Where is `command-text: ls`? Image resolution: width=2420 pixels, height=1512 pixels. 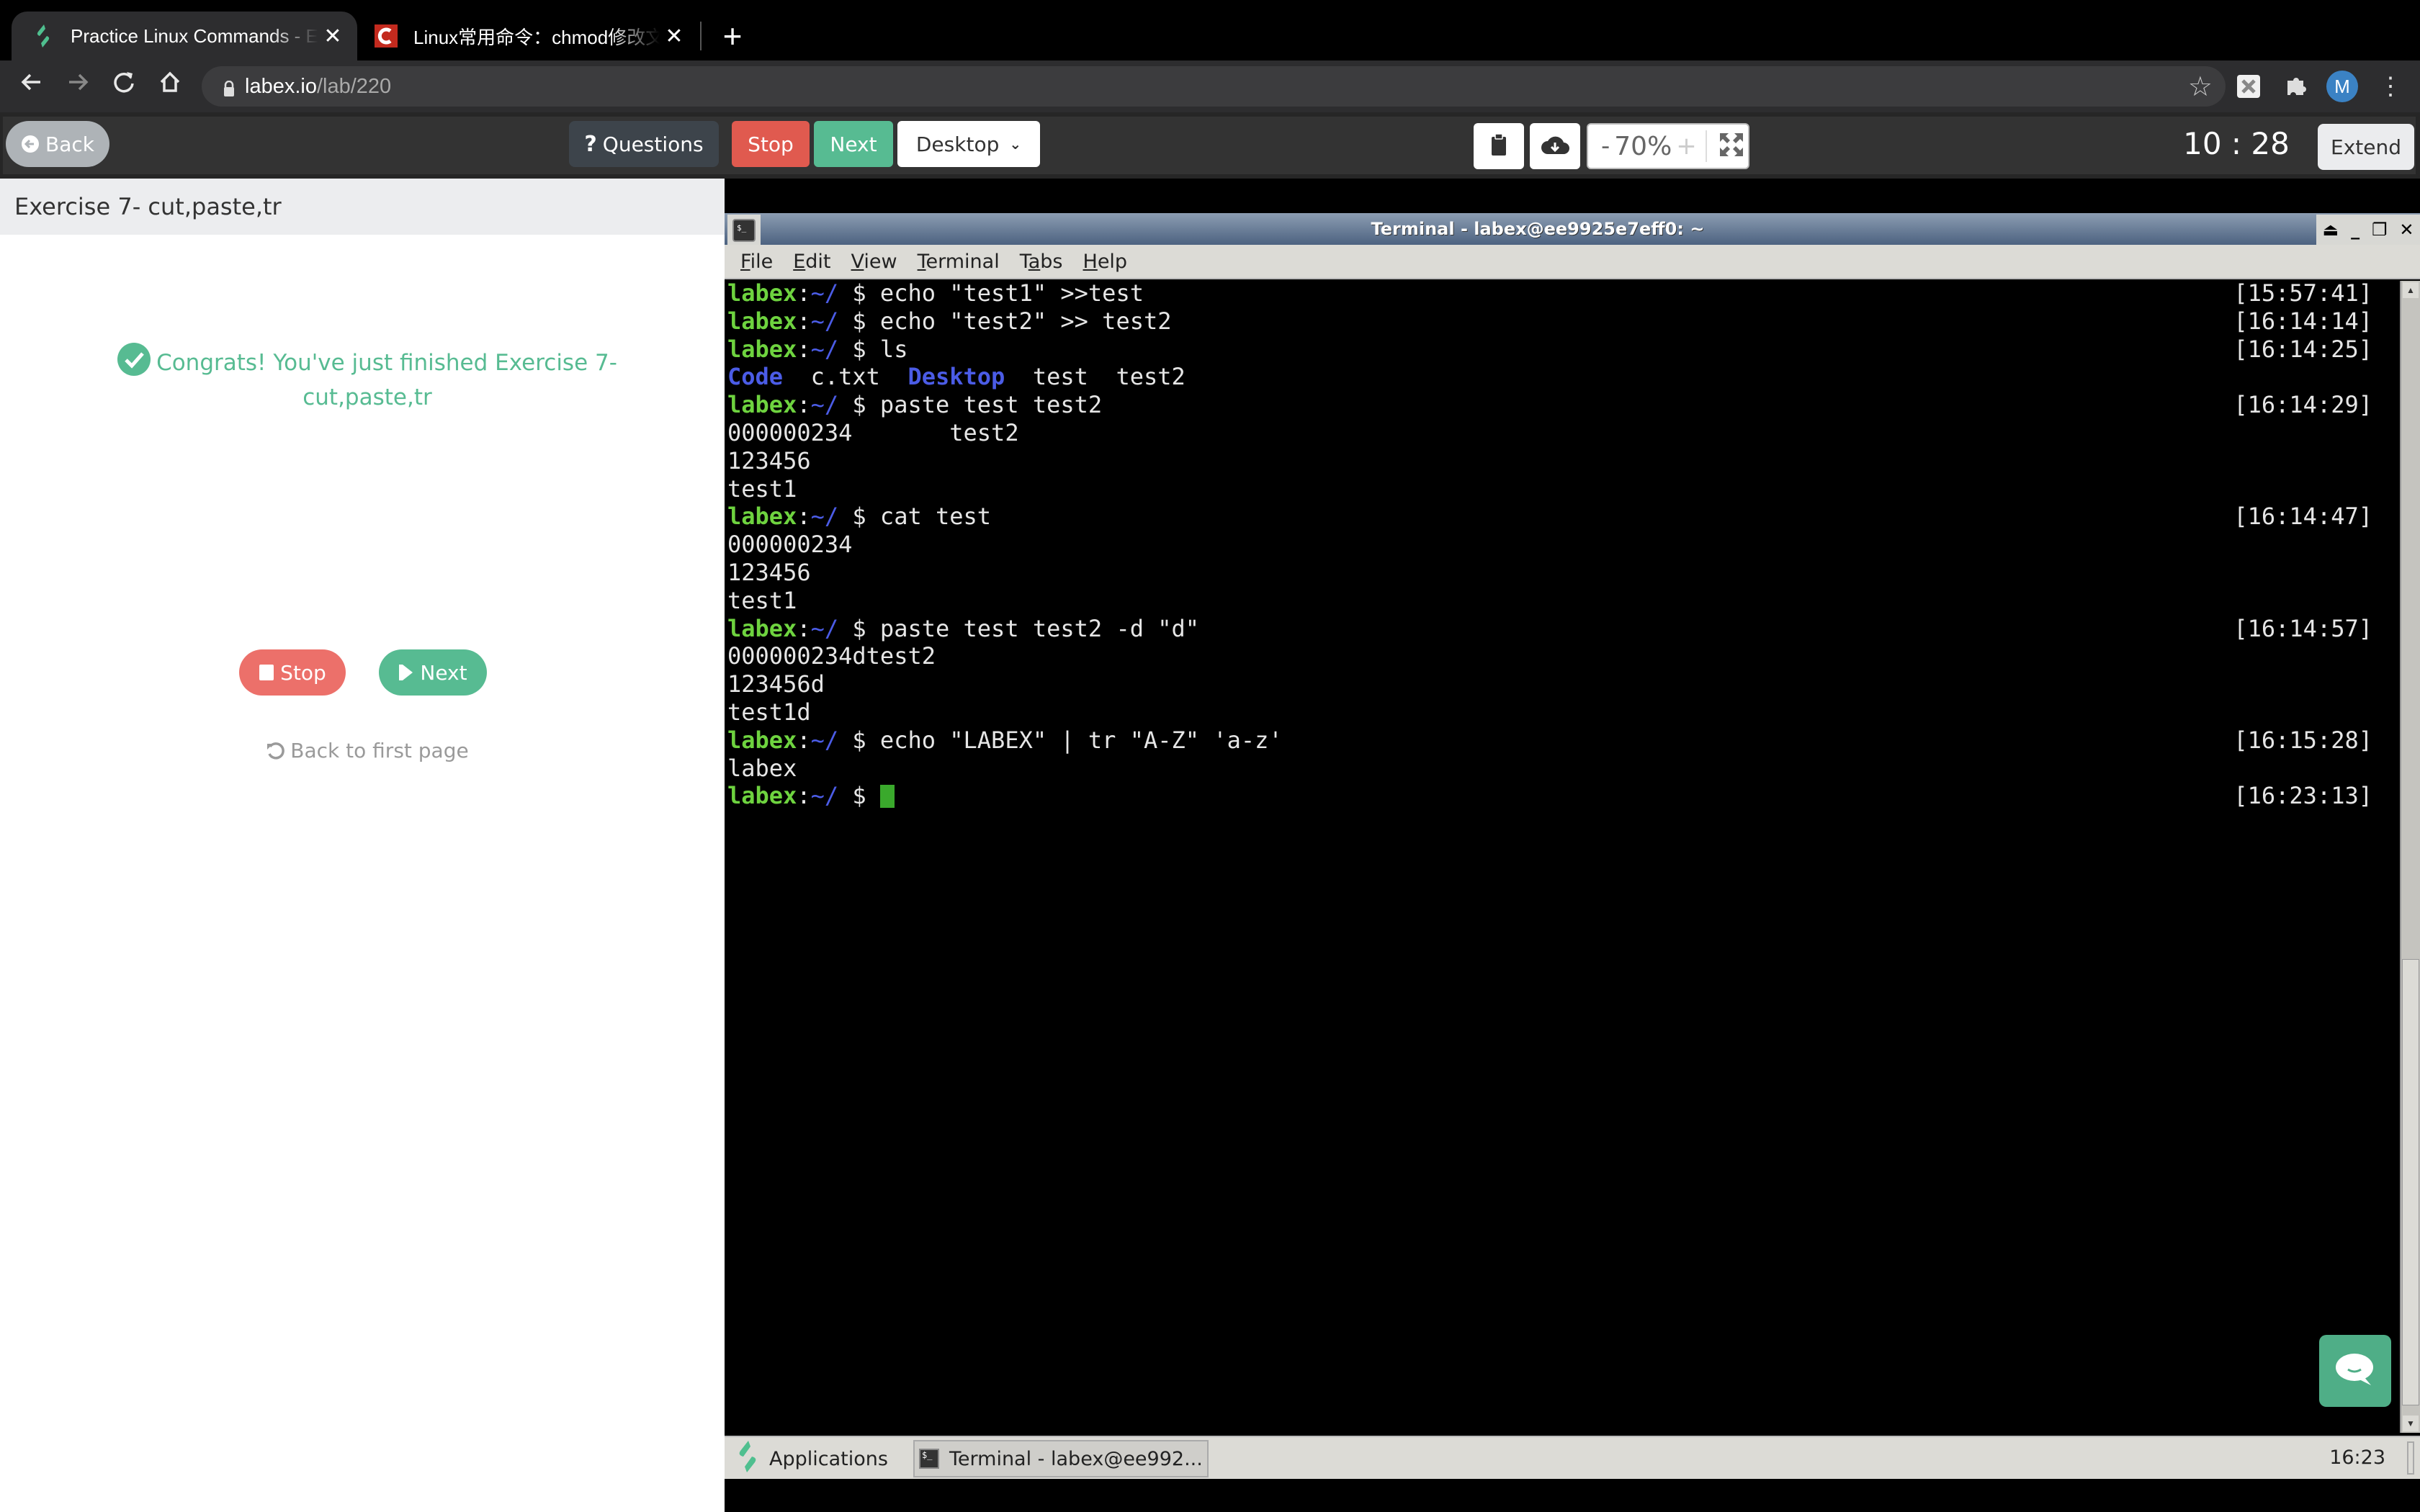 command-text: ls is located at coordinates (893, 349).